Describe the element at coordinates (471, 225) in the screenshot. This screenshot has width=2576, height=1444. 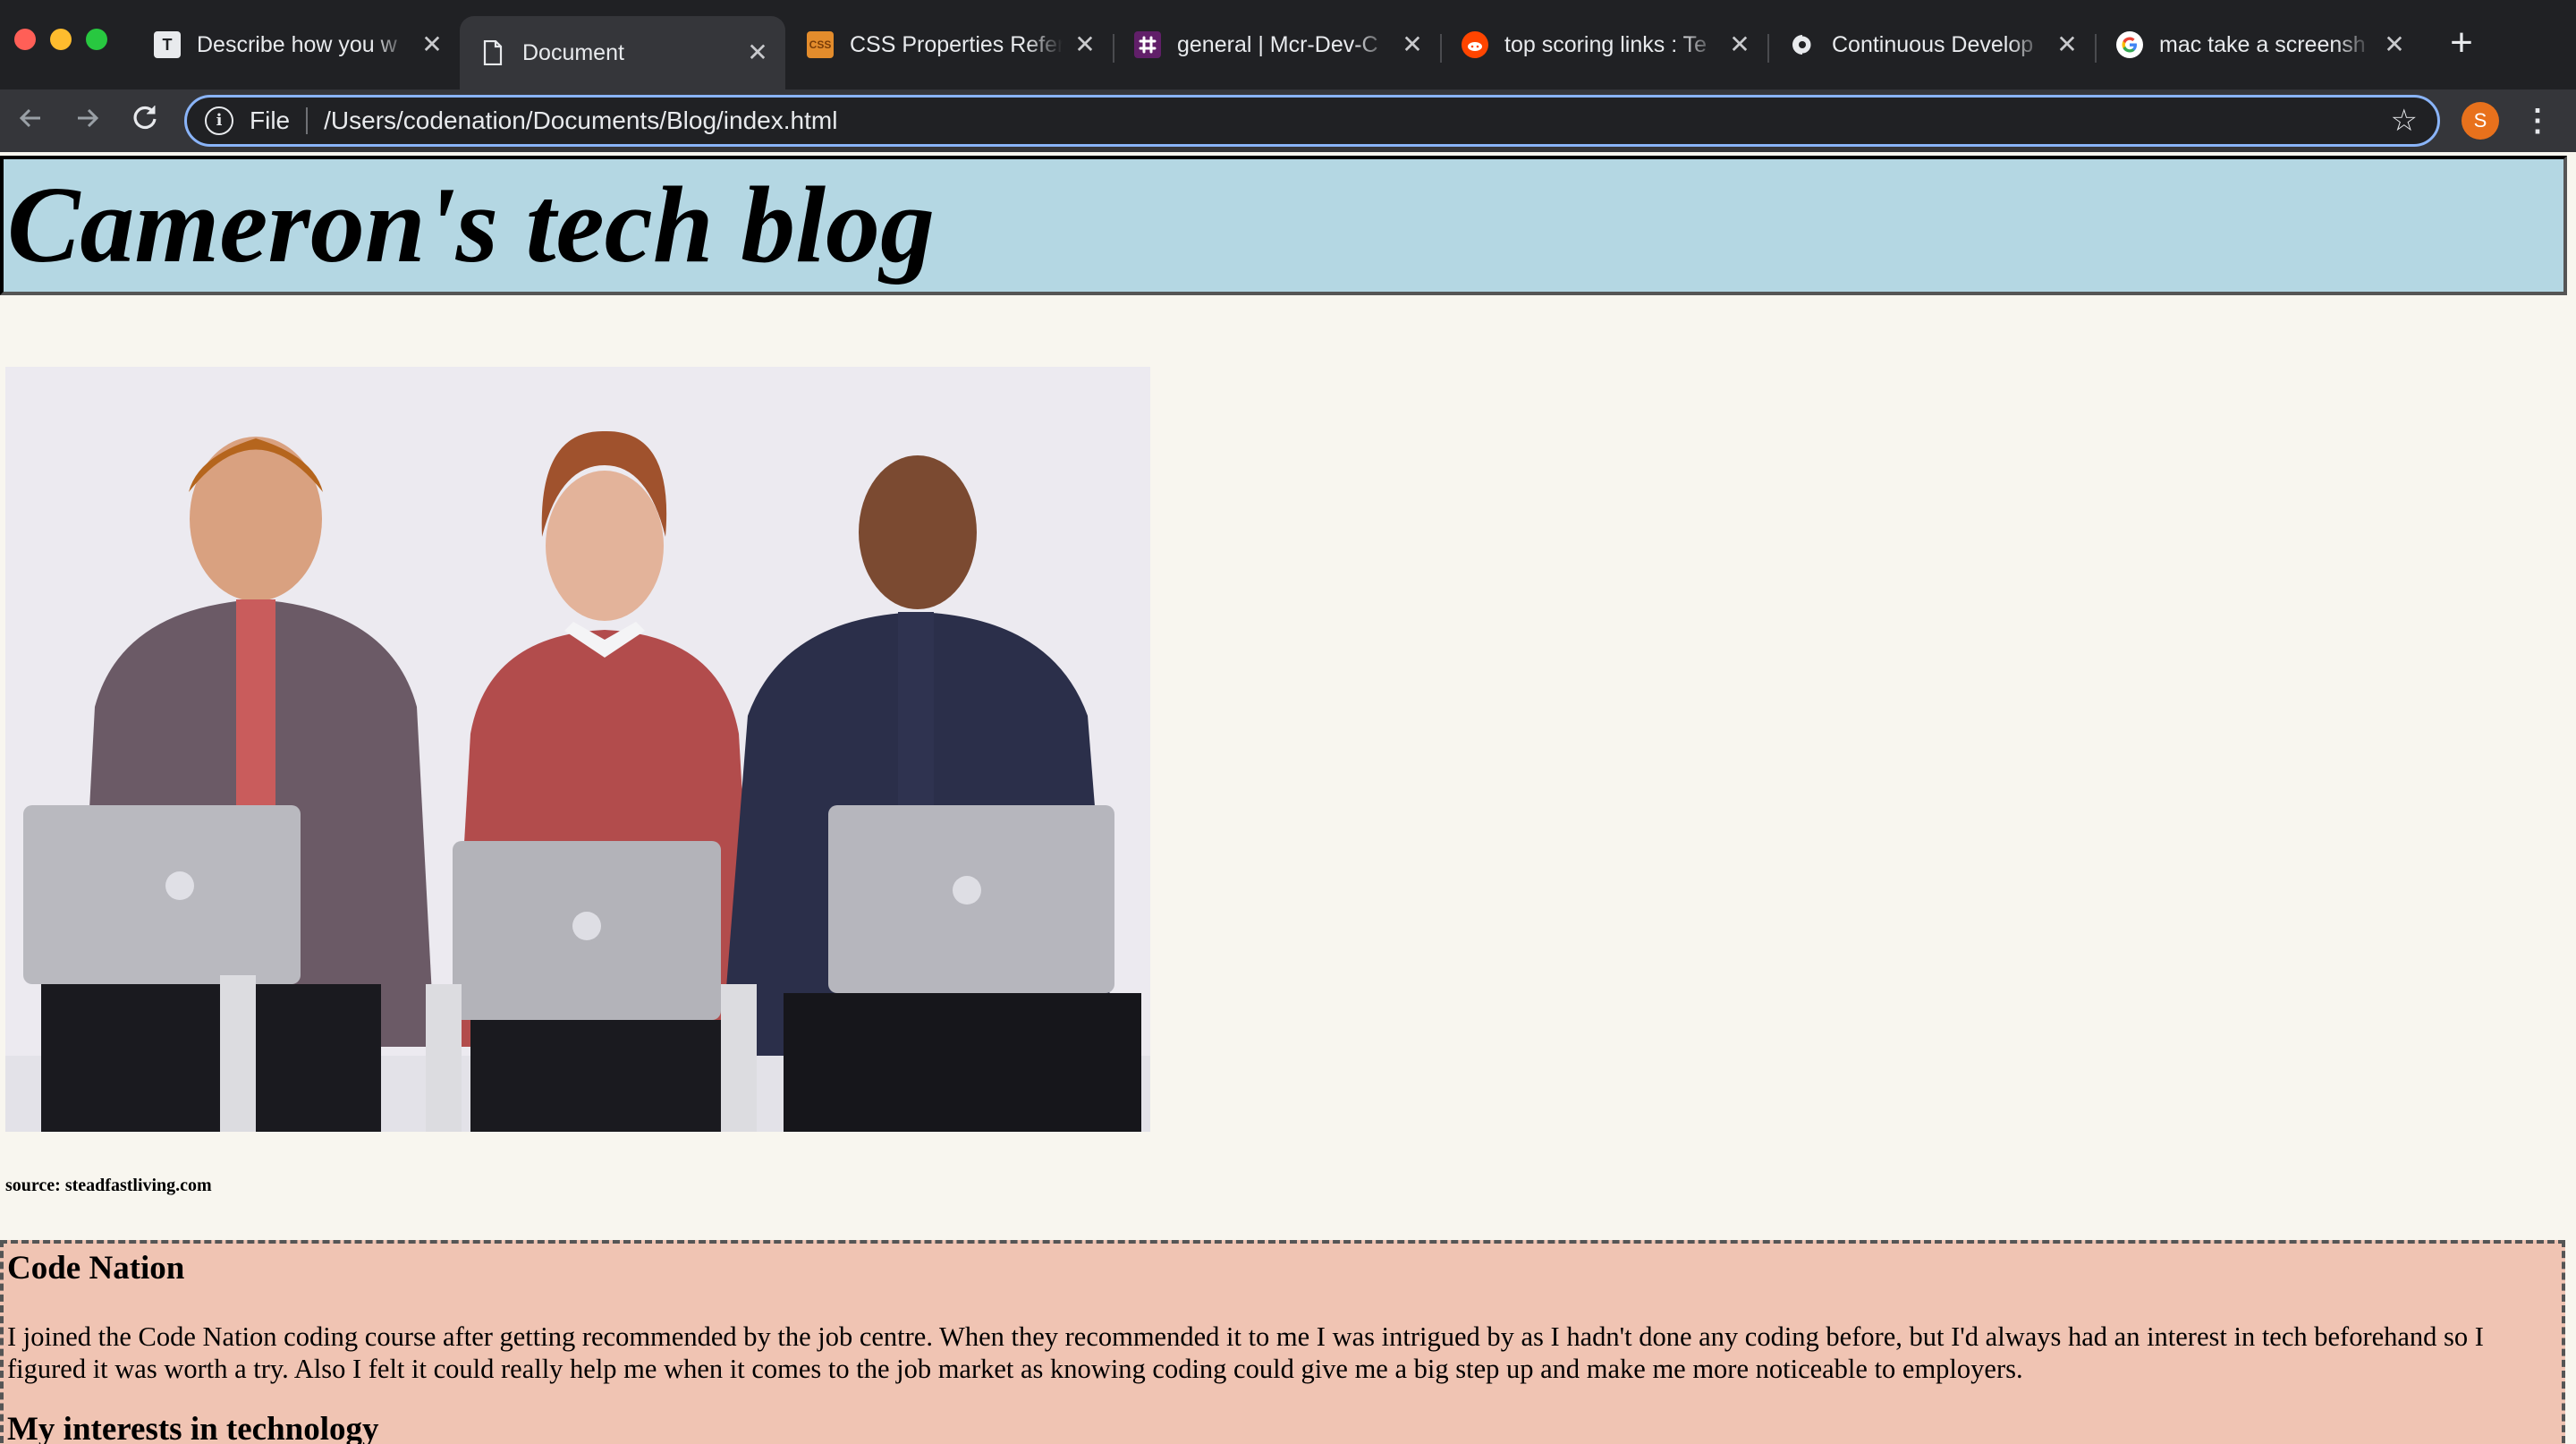
I see `blog-title: Cameron's tech blog` at that location.